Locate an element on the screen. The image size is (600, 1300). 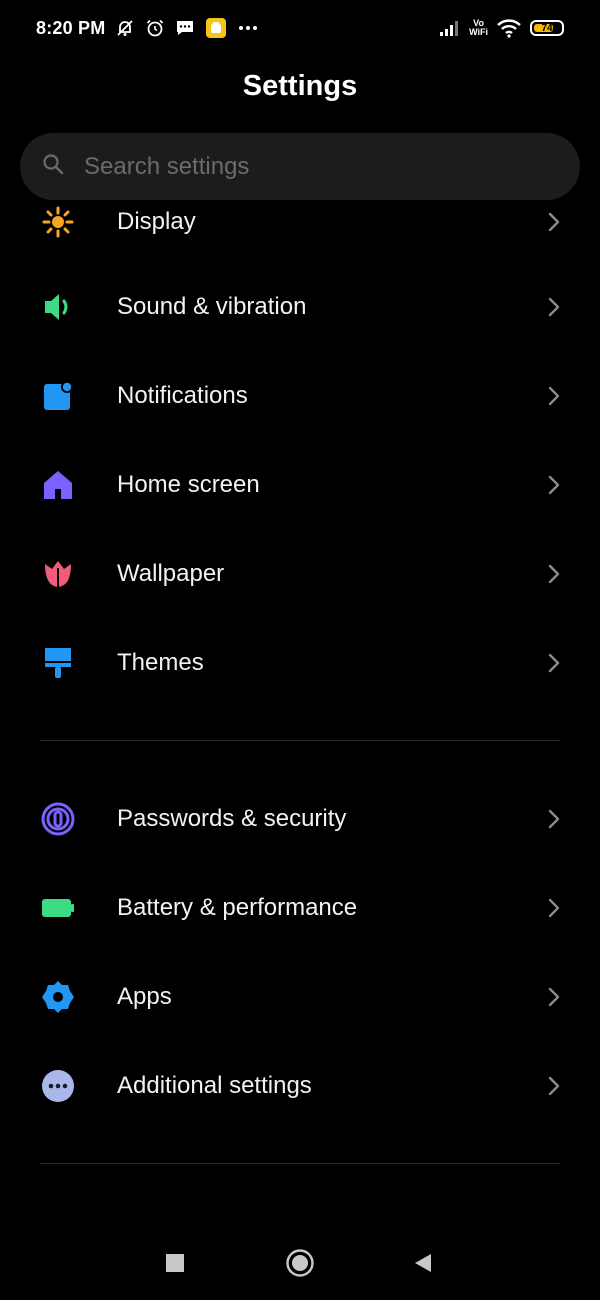
gear-icon is located at coordinates (58, 997).